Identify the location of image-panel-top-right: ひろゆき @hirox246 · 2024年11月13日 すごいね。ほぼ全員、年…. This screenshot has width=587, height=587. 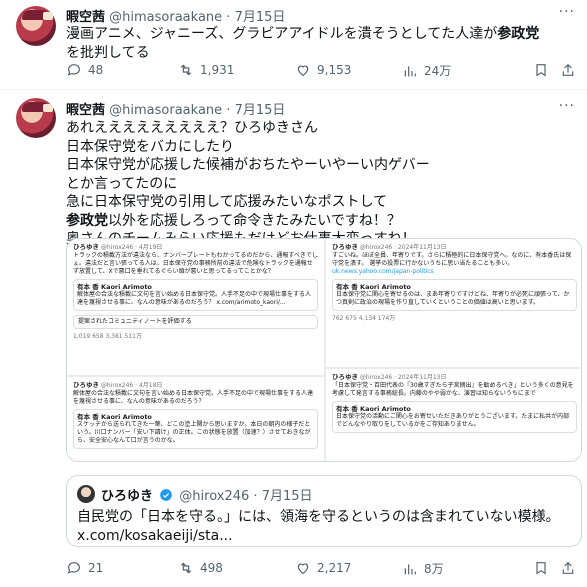
(453, 303).